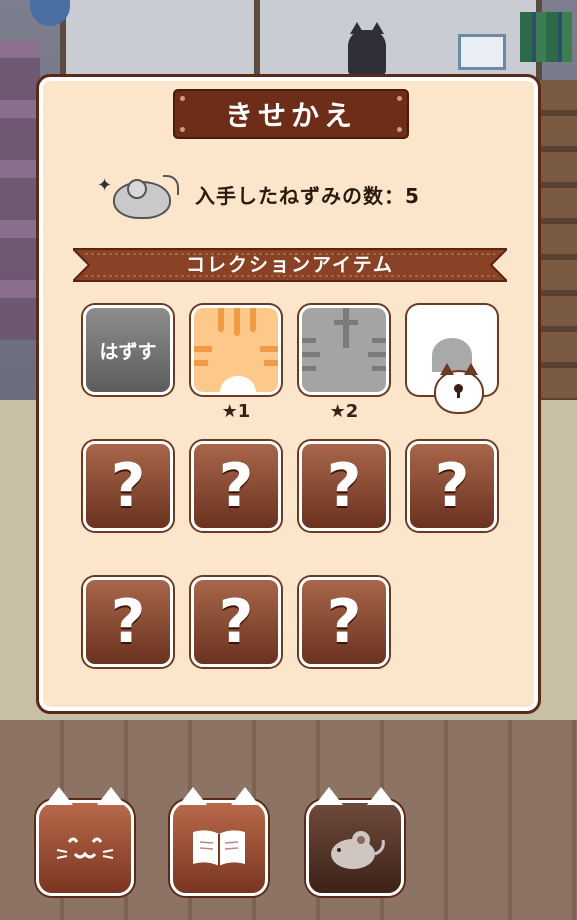 Image resolution: width=577 pixels, height=920 pixels. Describe the element at coordinates (558, 255) in the screenshot. I see `stairs` at that location.